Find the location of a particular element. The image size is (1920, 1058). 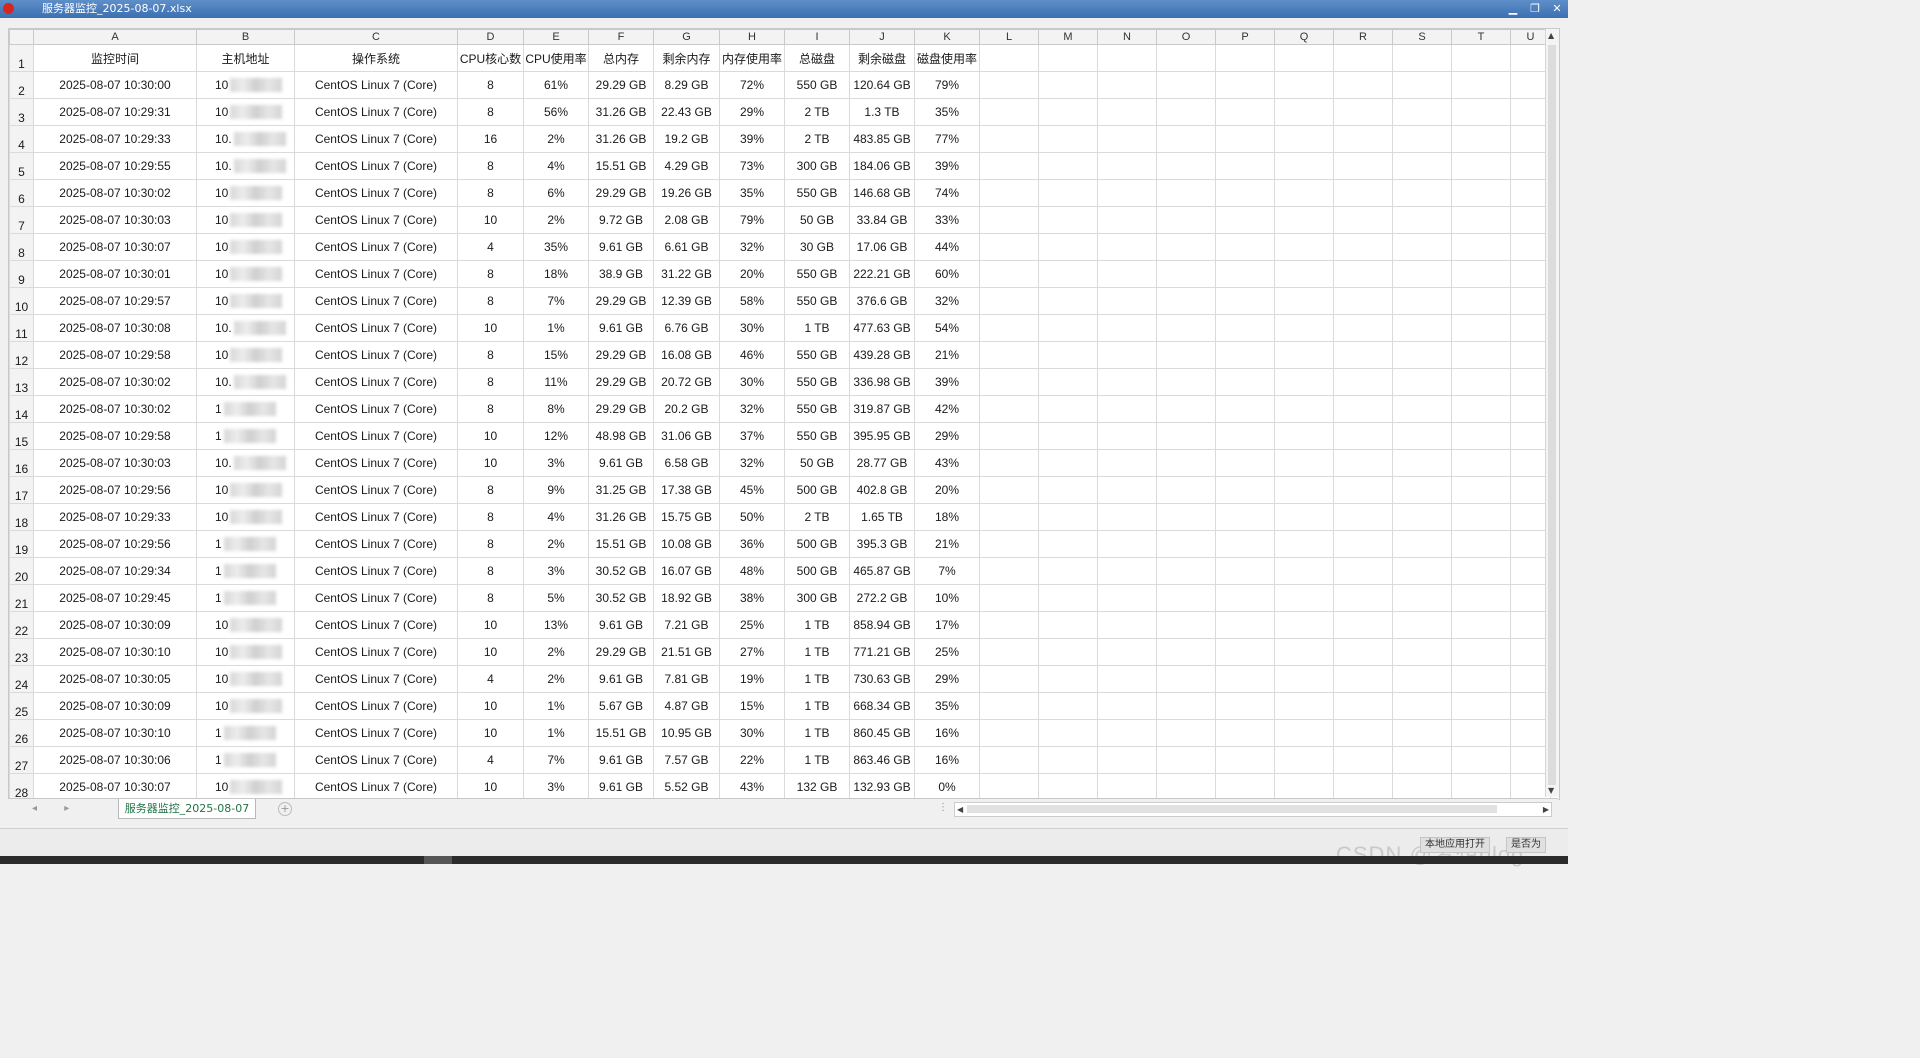

cell-i15: 550 GB is located at coordinates (817, 436).